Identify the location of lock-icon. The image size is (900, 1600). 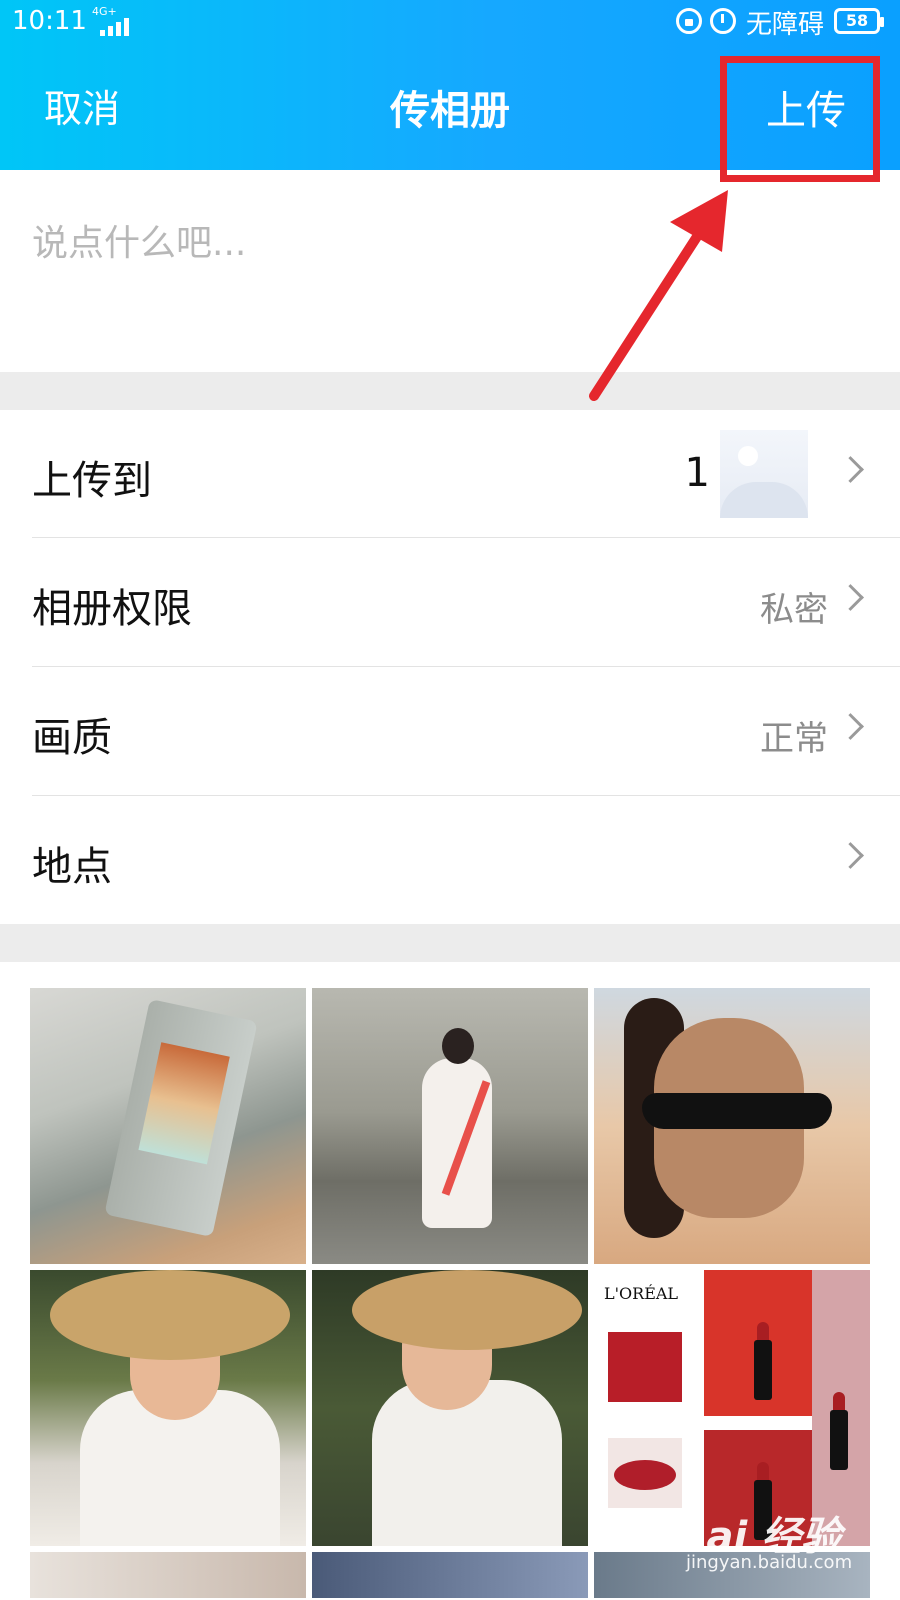
(689, 21).